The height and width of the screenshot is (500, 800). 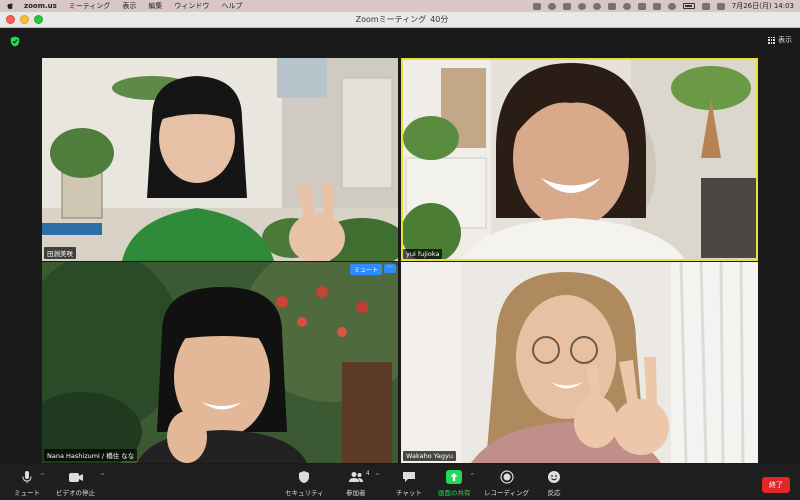 What do you see at coordinates (24, 19) in the screenshot?
I see `minimize-window-button` at bounding box center [24, 19].